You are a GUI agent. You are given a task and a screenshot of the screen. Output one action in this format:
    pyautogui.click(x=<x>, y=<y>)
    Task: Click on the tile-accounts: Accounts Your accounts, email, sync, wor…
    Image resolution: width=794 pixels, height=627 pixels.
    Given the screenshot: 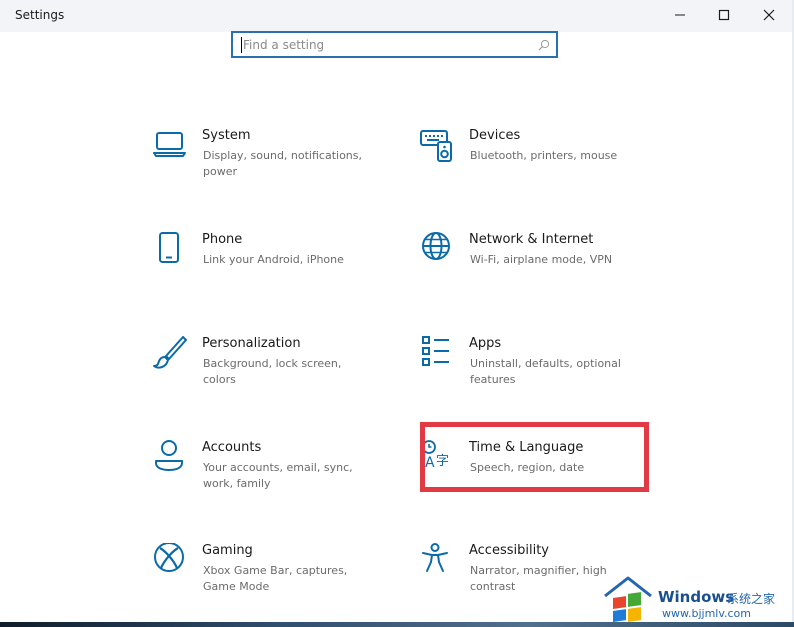 What is the action you would take?
    pyautogui.click(x=278, y=475)
    